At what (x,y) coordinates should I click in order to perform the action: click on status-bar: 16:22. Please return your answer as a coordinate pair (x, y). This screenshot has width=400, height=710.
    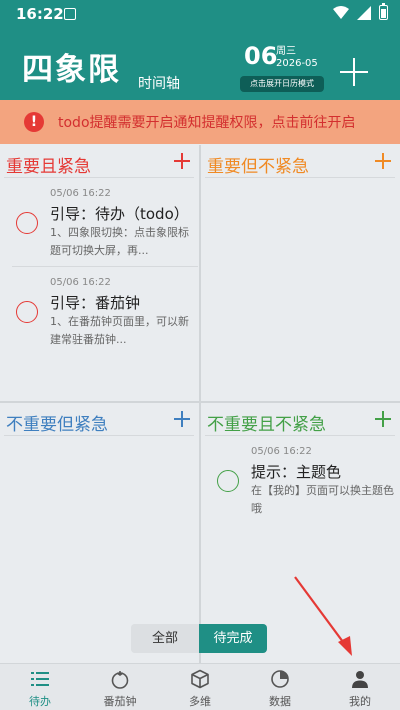
    Looking at the image, I should click on (200, 14).